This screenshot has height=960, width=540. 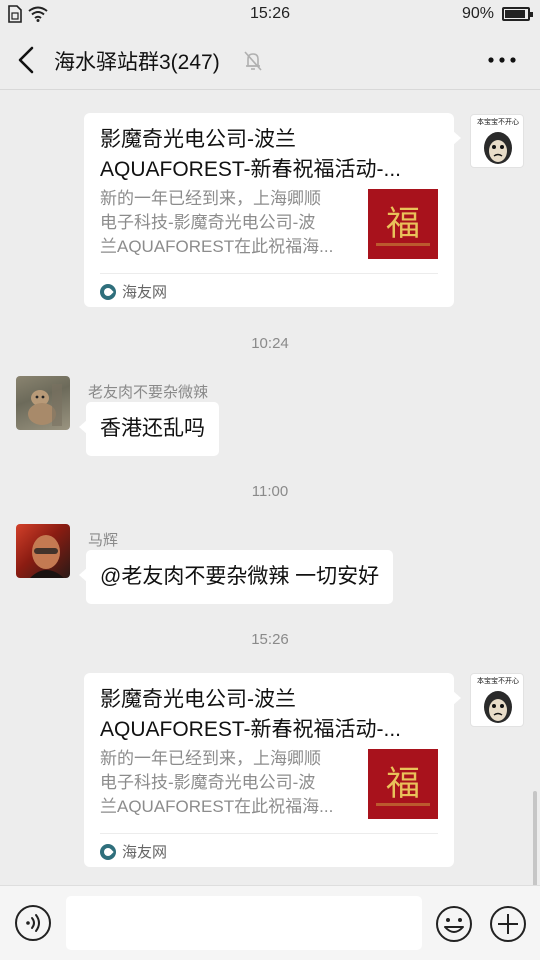 I want to click on chat-header: 海水驿站群3(247), so click(x=270, y=60).